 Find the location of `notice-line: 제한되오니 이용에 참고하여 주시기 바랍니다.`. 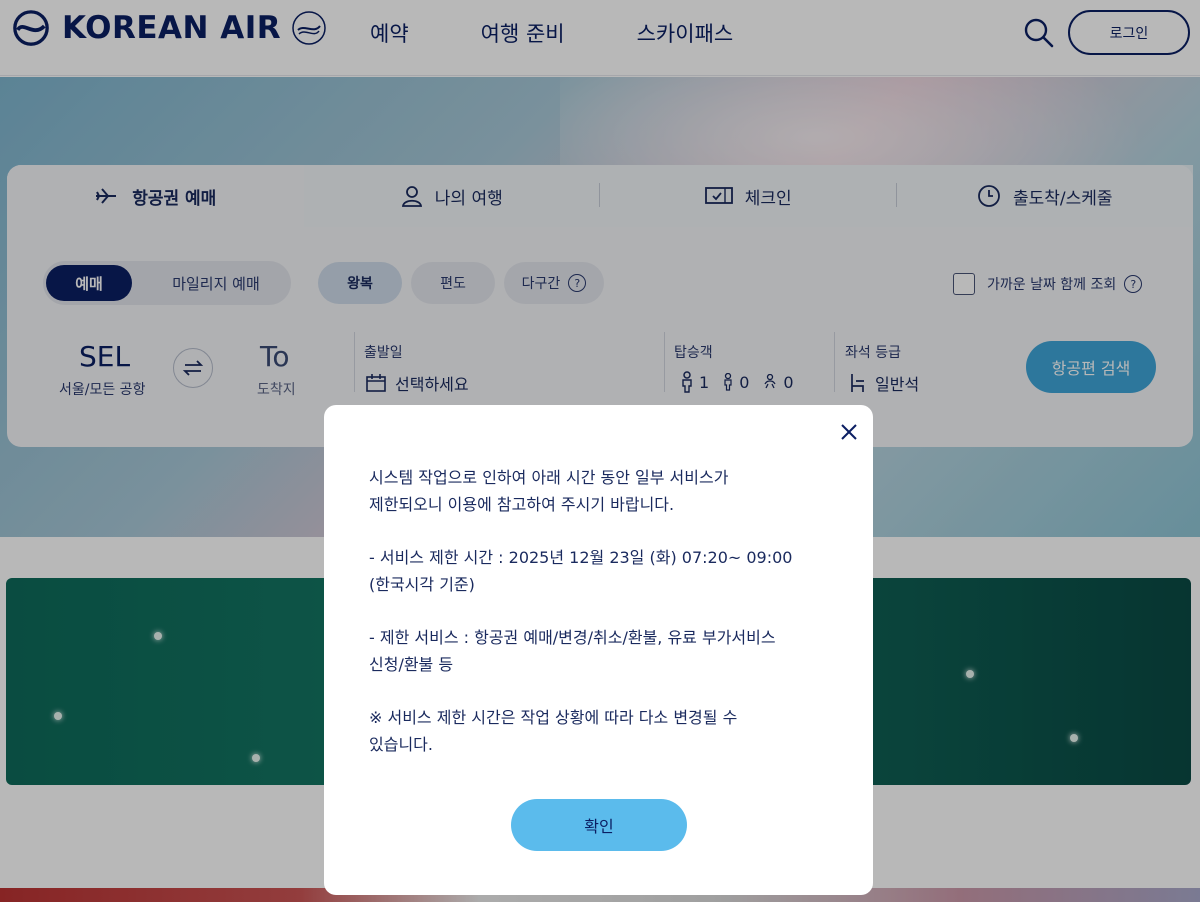

notice-line: 제한되오니 이용에 참고하여 주시기 바랍니다. is located at coordinates (522, 504).